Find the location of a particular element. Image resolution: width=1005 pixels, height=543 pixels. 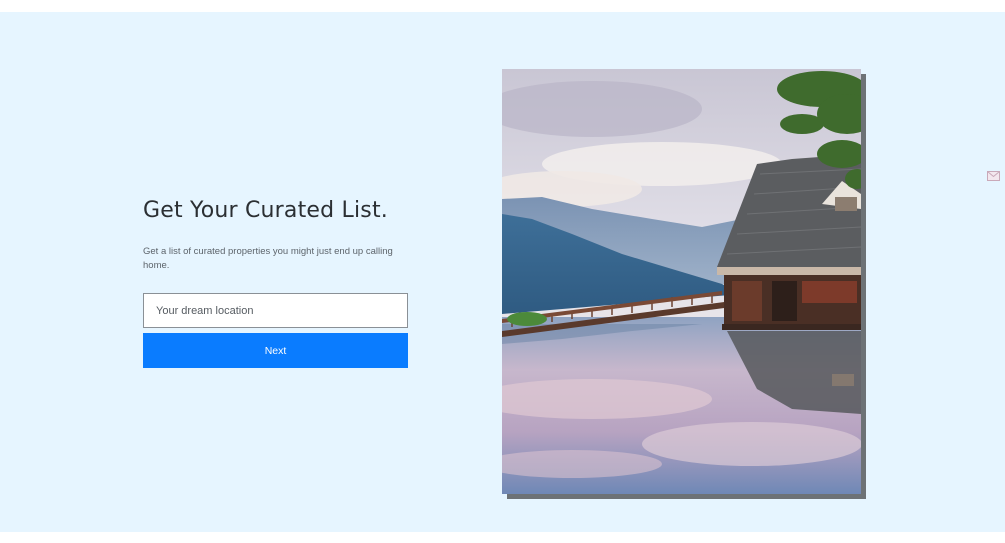

envelope-icon is located at coordinates (993, 176).